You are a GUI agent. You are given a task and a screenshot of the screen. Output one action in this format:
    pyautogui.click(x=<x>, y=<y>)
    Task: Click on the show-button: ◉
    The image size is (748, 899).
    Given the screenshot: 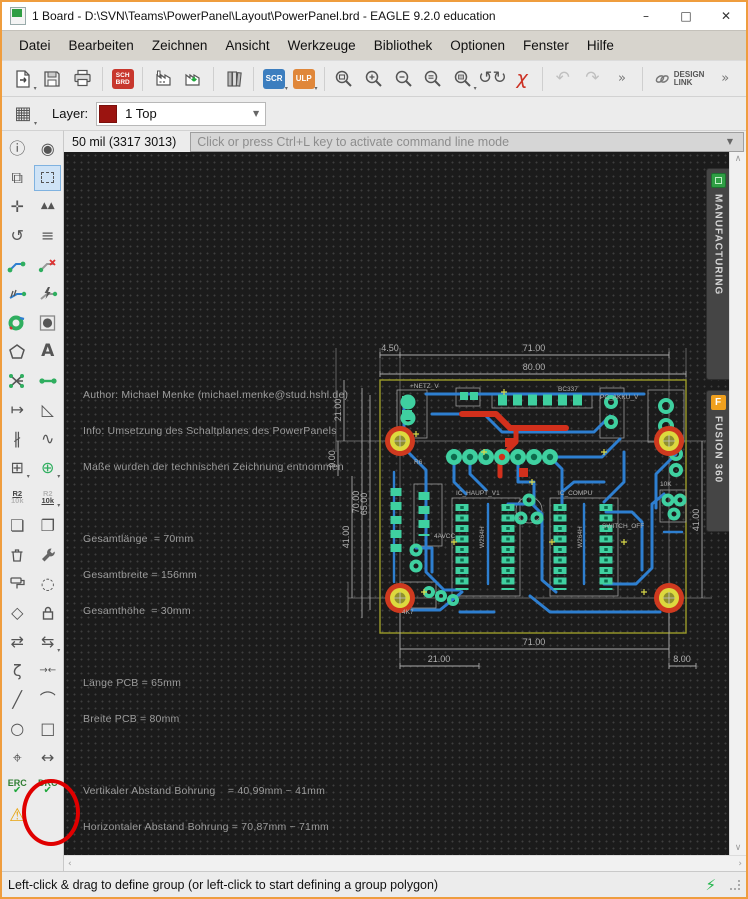 What is the action you would take?
    pyautogui.click(x=47, y=149)
    